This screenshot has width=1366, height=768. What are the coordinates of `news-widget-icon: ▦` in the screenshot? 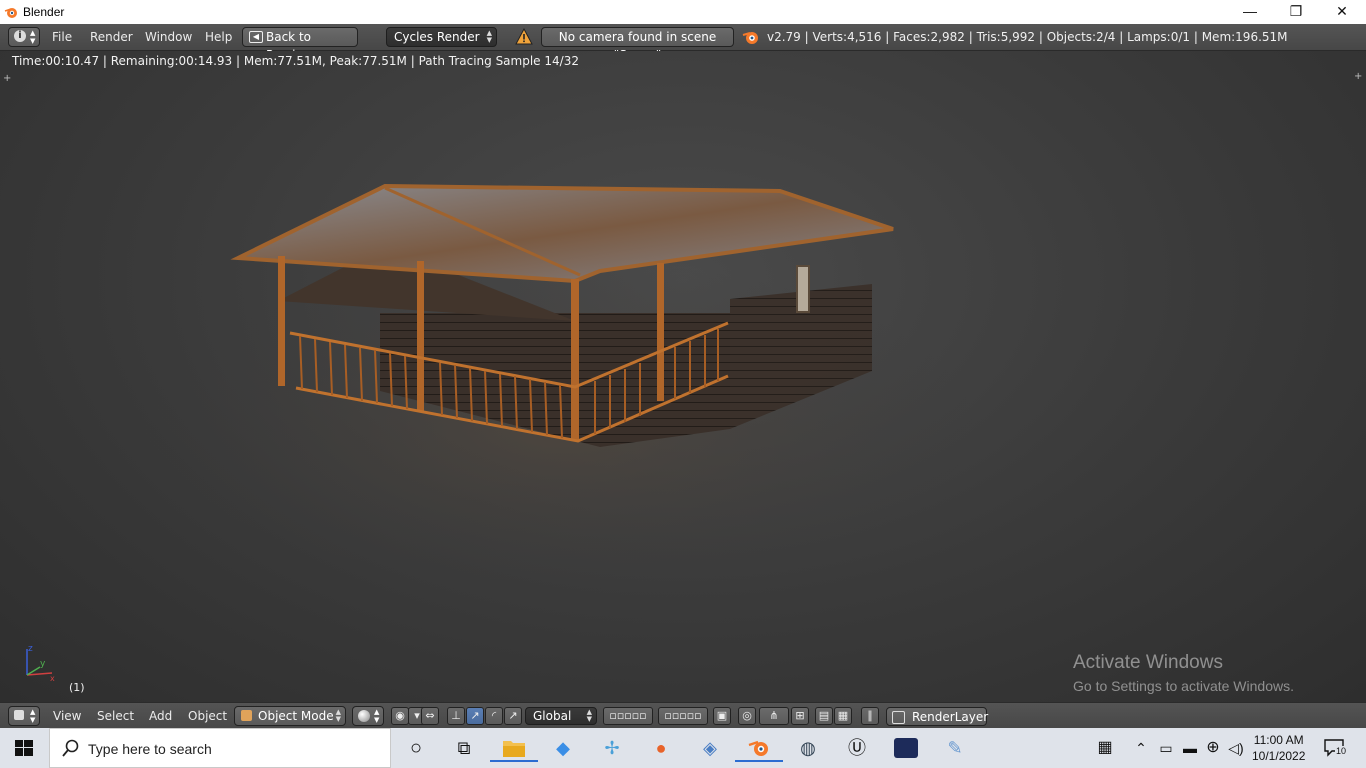 It's located at (1105, 748).